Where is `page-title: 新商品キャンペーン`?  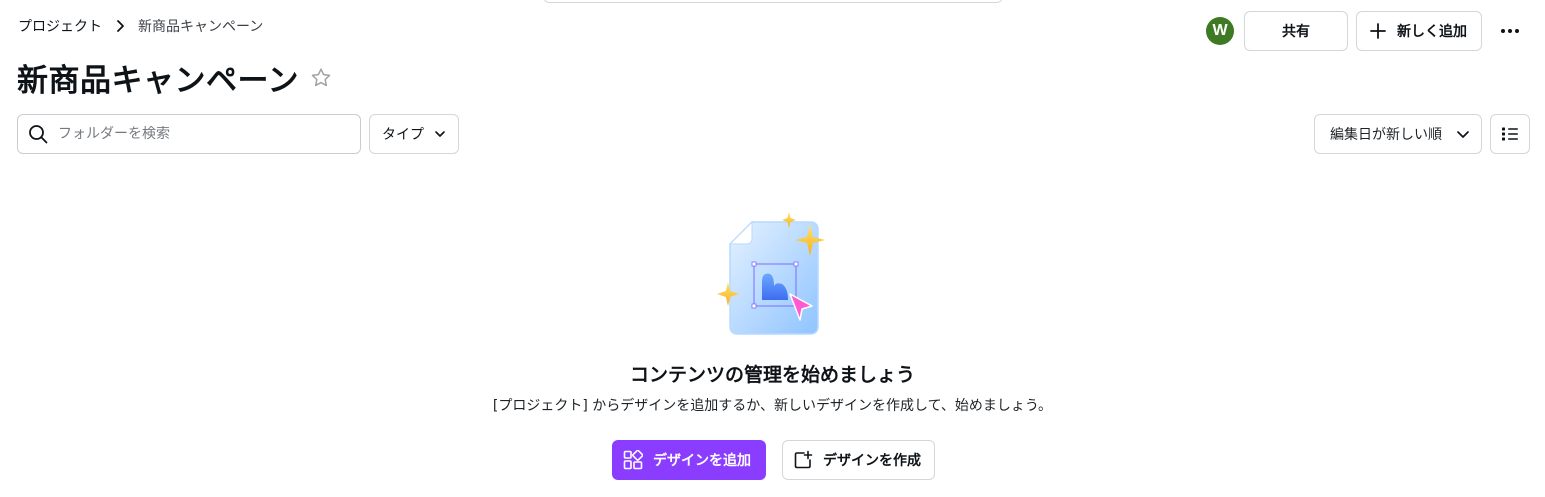
page-title: 新商品キャンペーン is located at coordinates (158, 81).